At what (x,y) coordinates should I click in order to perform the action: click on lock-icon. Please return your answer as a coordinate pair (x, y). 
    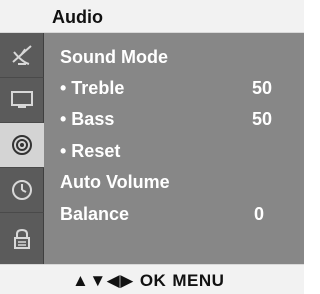
    Looking at the image, I should click on (21, 238).